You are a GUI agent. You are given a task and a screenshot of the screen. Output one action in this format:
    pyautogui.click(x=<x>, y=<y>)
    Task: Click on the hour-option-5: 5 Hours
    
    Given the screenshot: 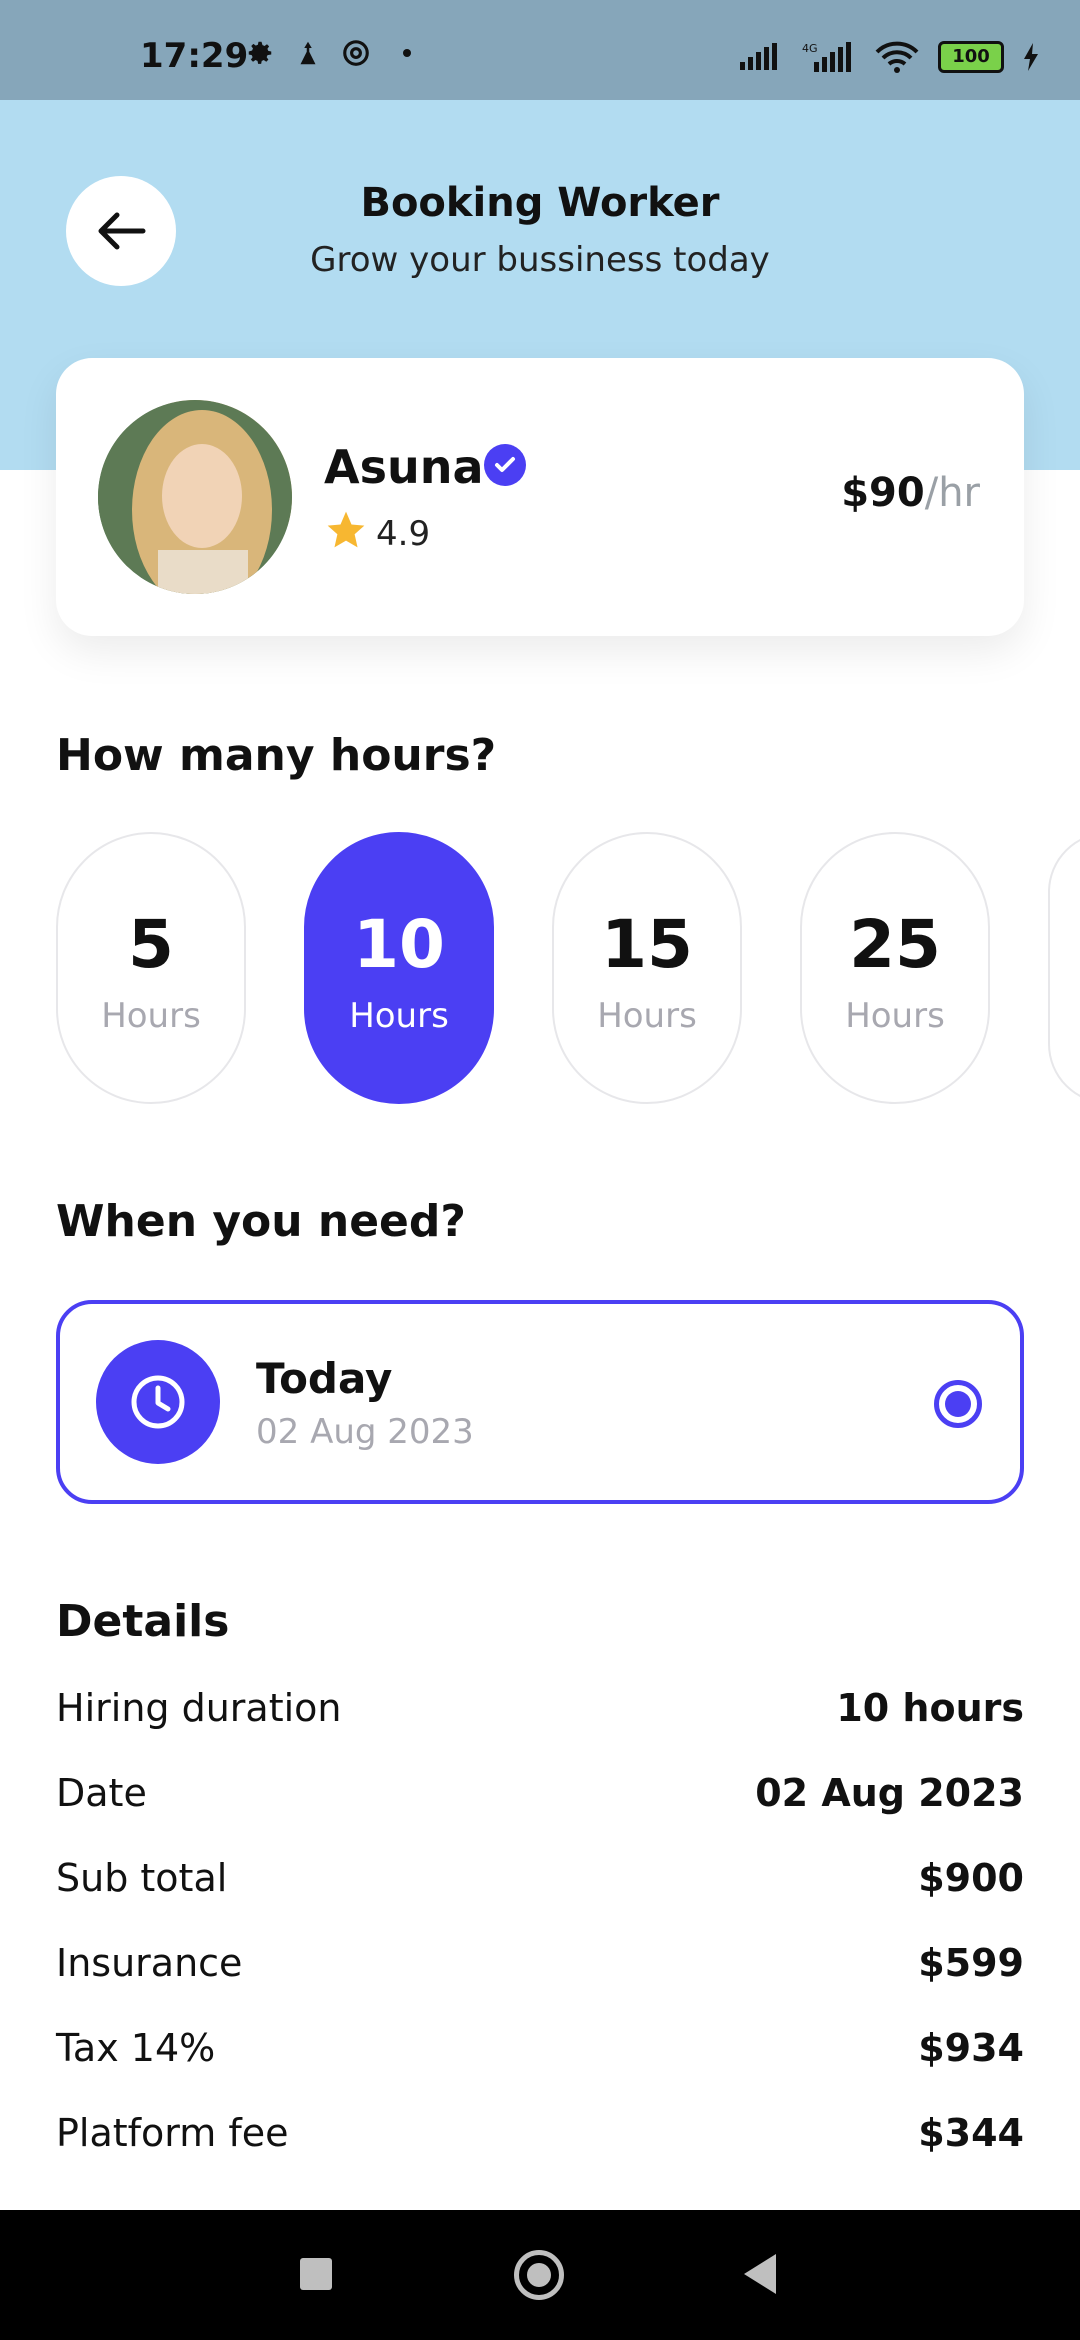 What is the action you would take?
    pyautogui.click(x=151, y=968)
    